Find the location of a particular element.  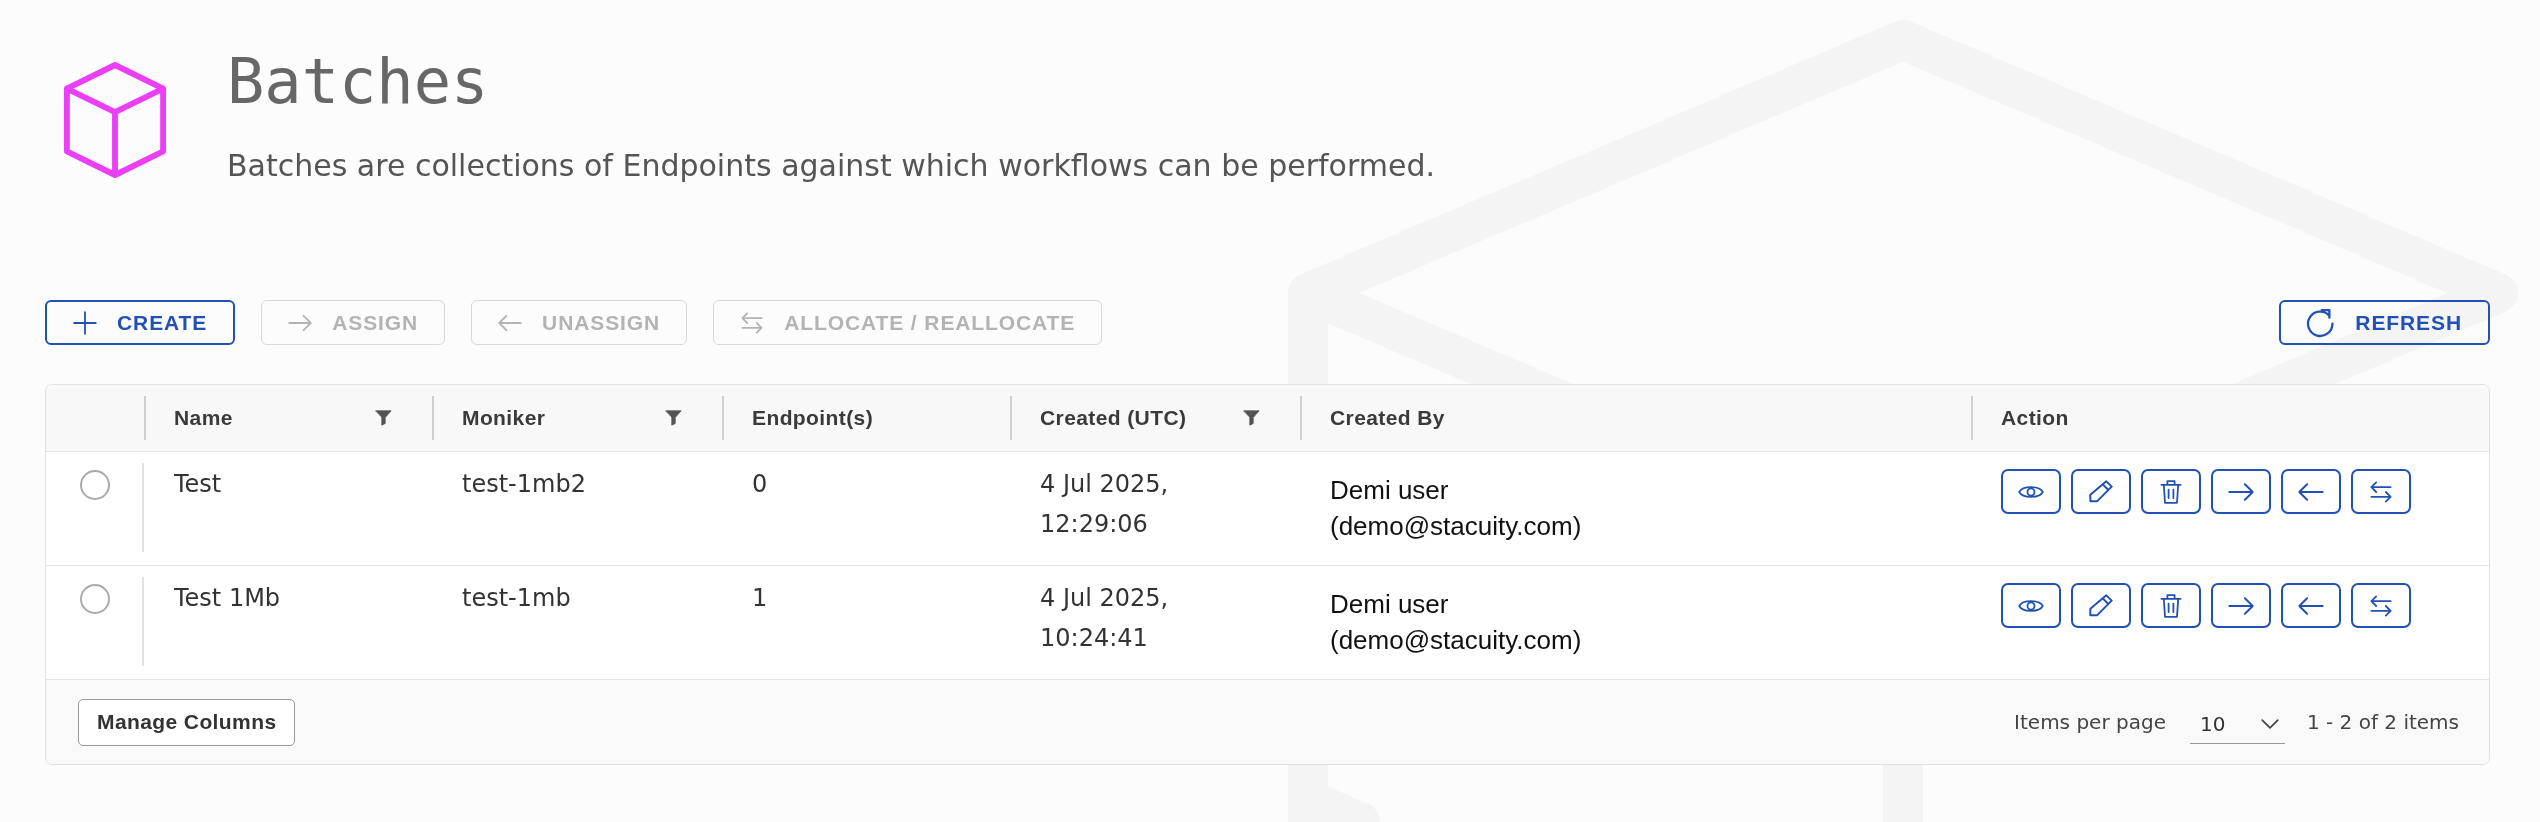

column-header: Name is located at coordinates (203, 418).